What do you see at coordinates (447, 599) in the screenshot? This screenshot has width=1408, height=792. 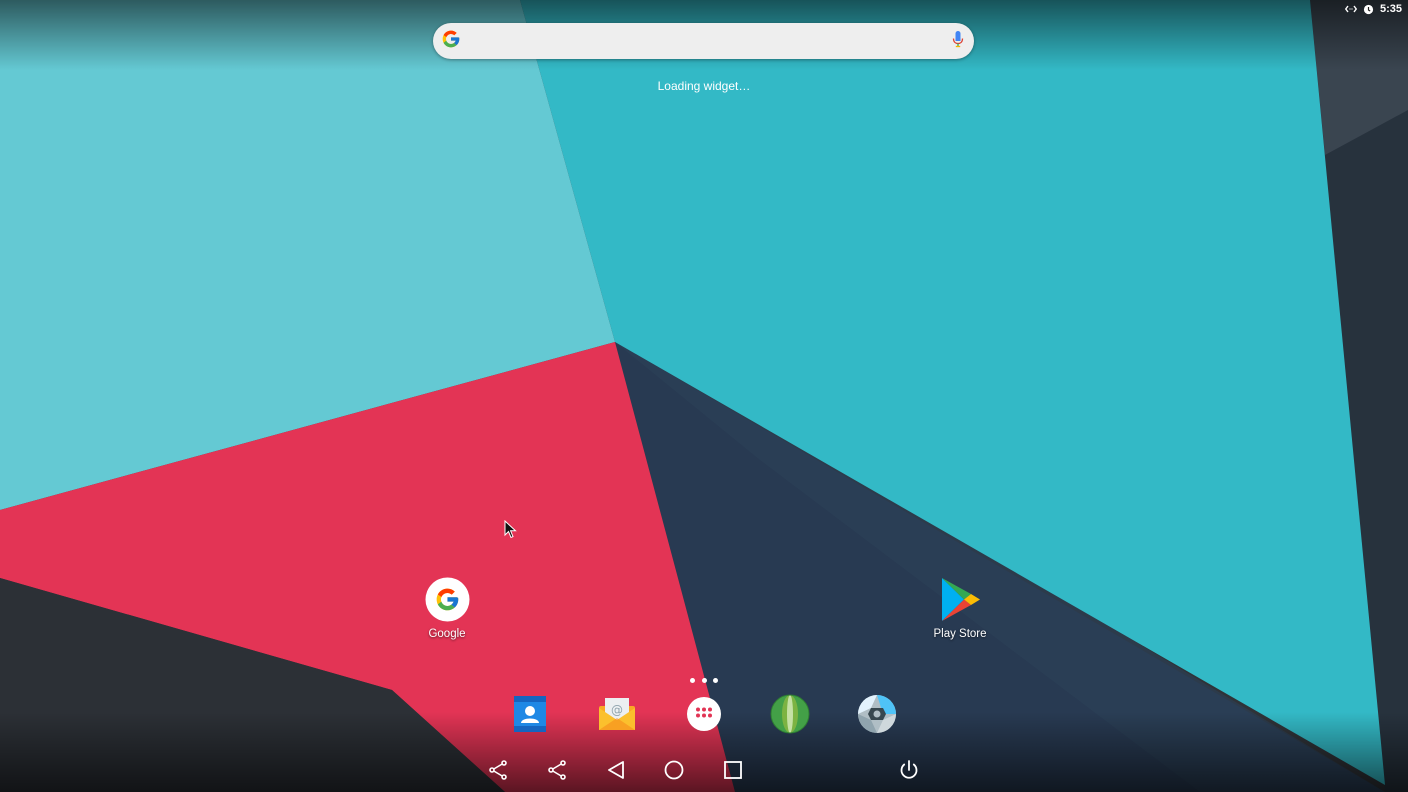 I see `google-app-icon` at bounding box center [447, 599].